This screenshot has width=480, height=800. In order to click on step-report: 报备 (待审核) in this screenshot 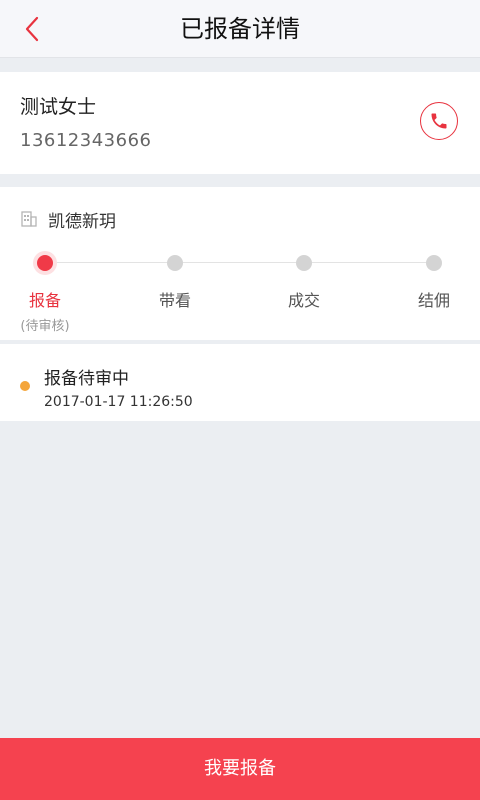, I will do `click(45, 291)`.